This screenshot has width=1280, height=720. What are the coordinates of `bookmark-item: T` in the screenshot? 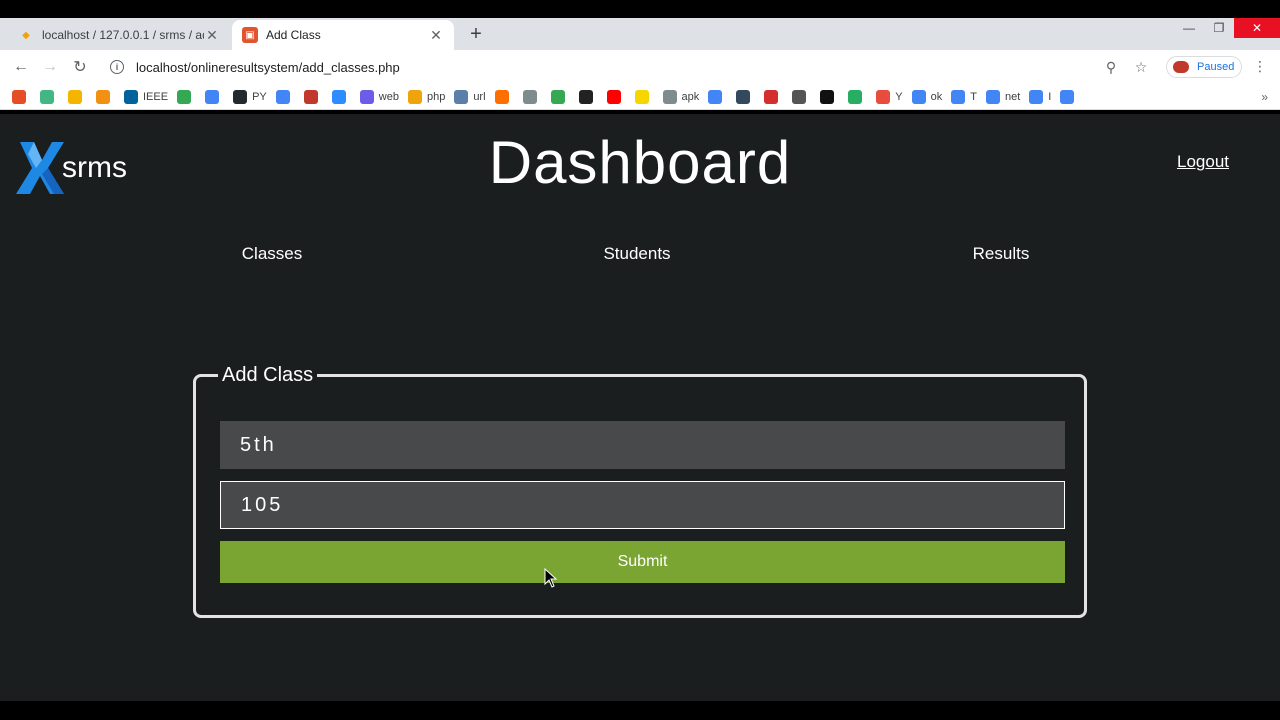 It's located at (964, 96).